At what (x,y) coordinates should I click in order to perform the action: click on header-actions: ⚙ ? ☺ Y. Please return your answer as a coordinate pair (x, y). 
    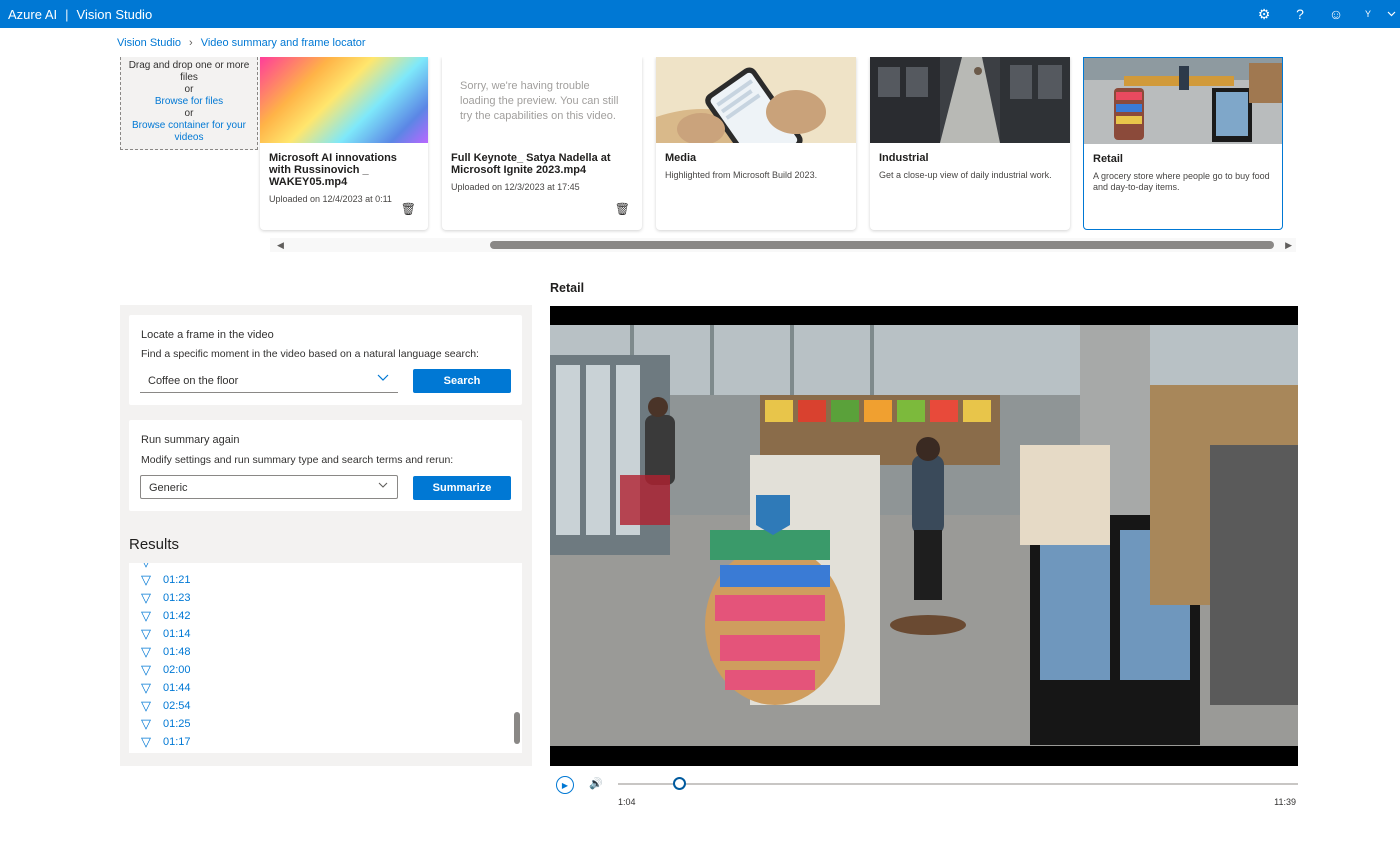
    Looking at the image, I should click on (1323, 14).